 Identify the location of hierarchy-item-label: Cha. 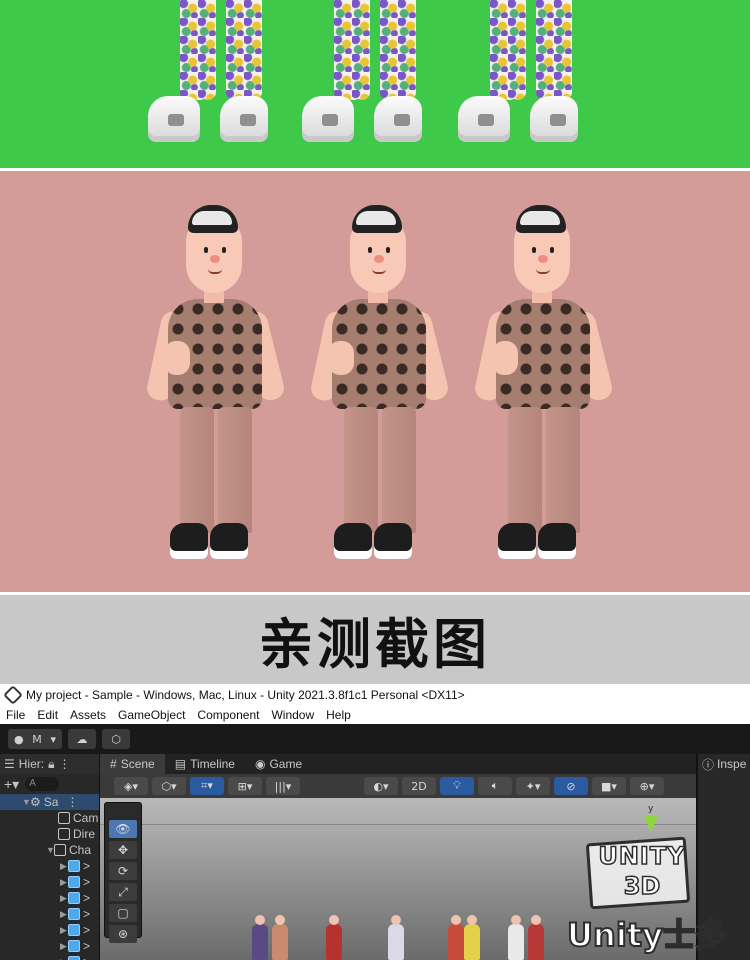
(80, 850).